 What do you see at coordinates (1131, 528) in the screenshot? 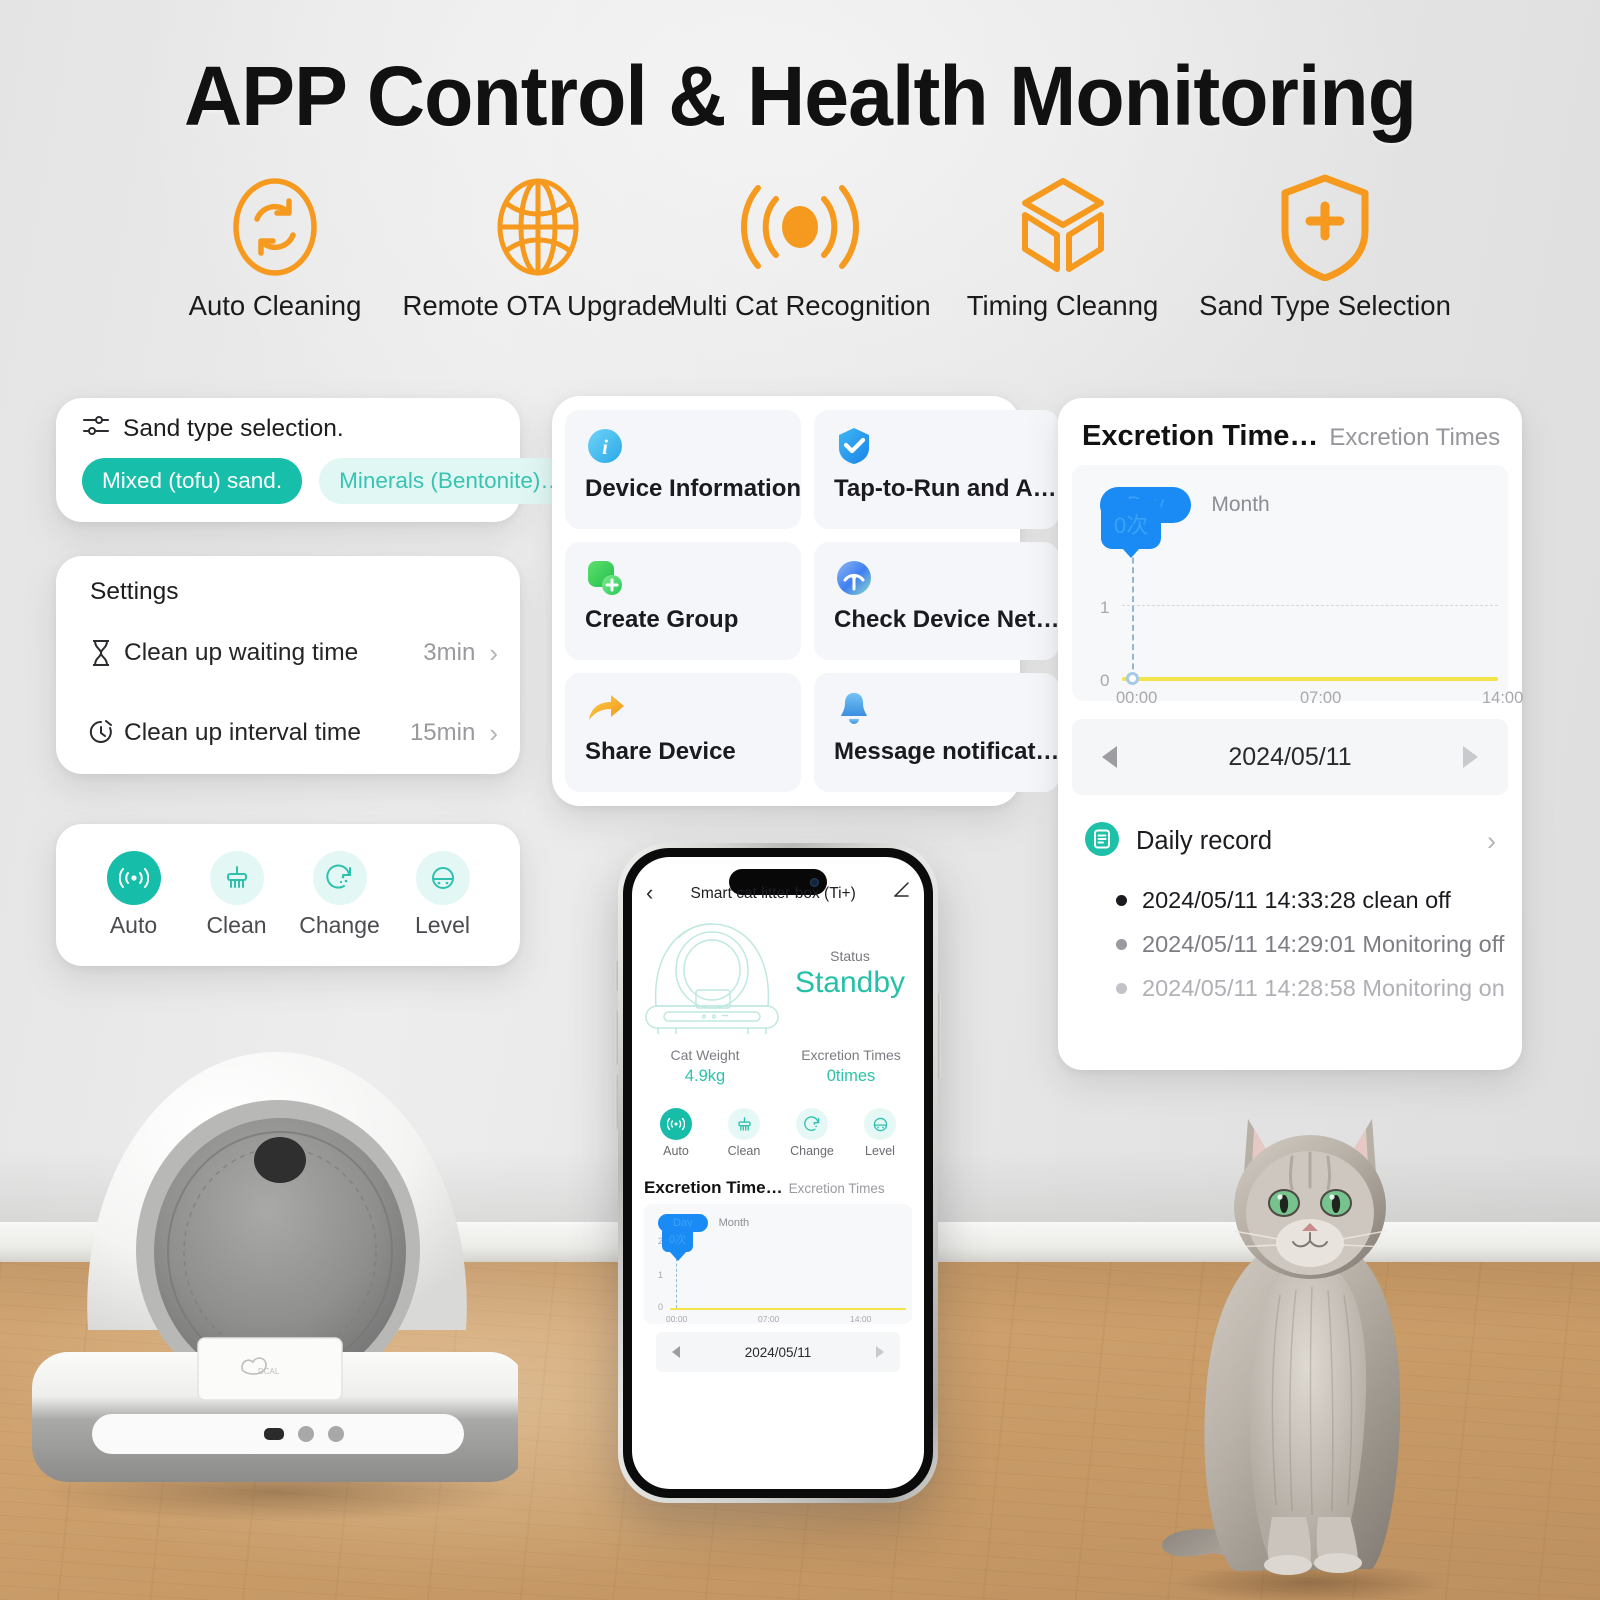
I see `chart-tooltip: 0次` at bounding box center [1131, 528].